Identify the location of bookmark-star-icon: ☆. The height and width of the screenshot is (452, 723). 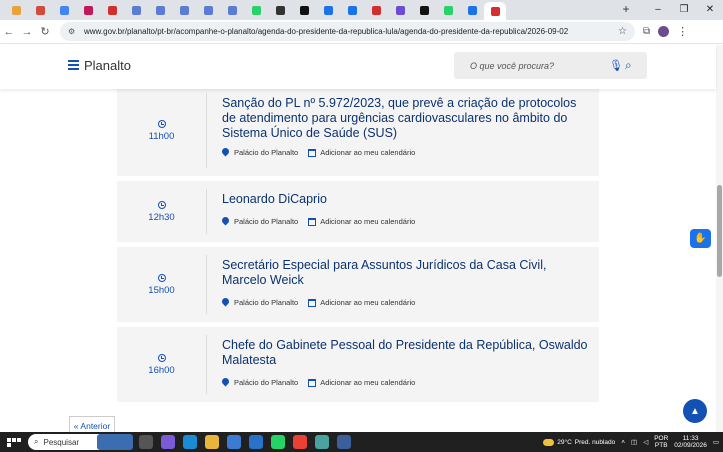
(622, 31).